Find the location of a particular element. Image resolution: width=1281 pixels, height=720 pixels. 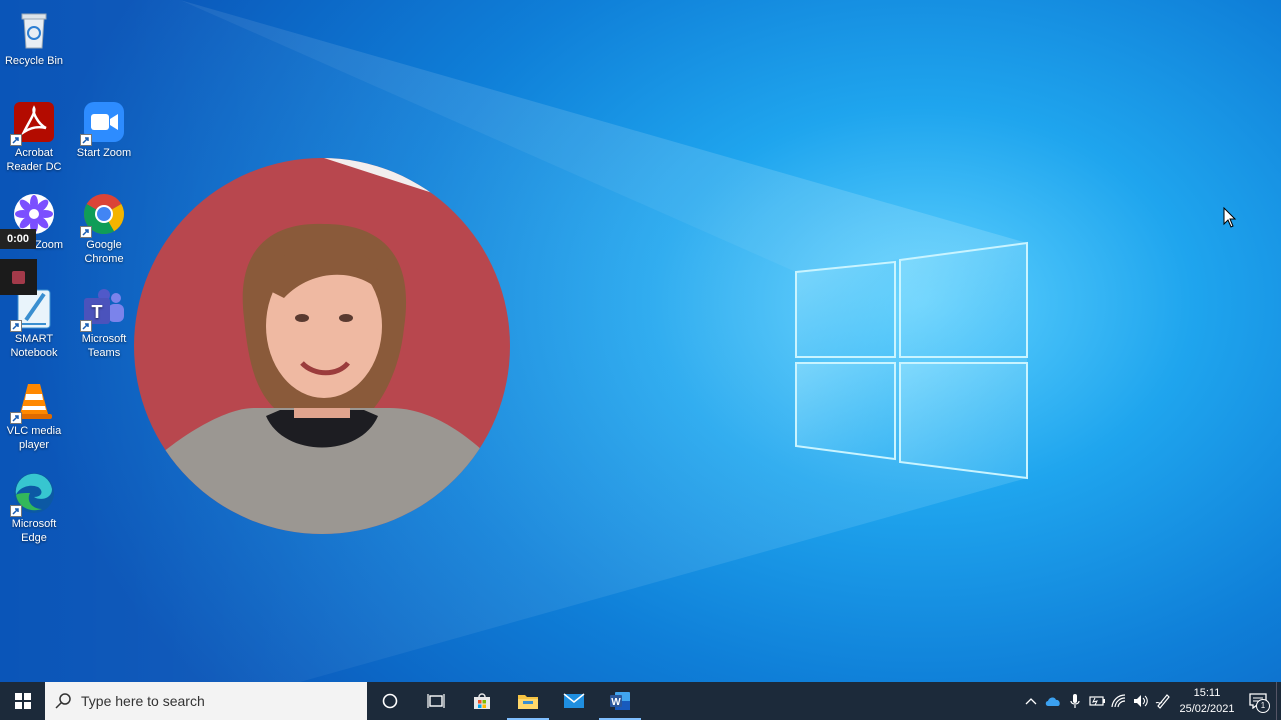

search-placeholder: Type here to search is located at coordinates (143, 701).